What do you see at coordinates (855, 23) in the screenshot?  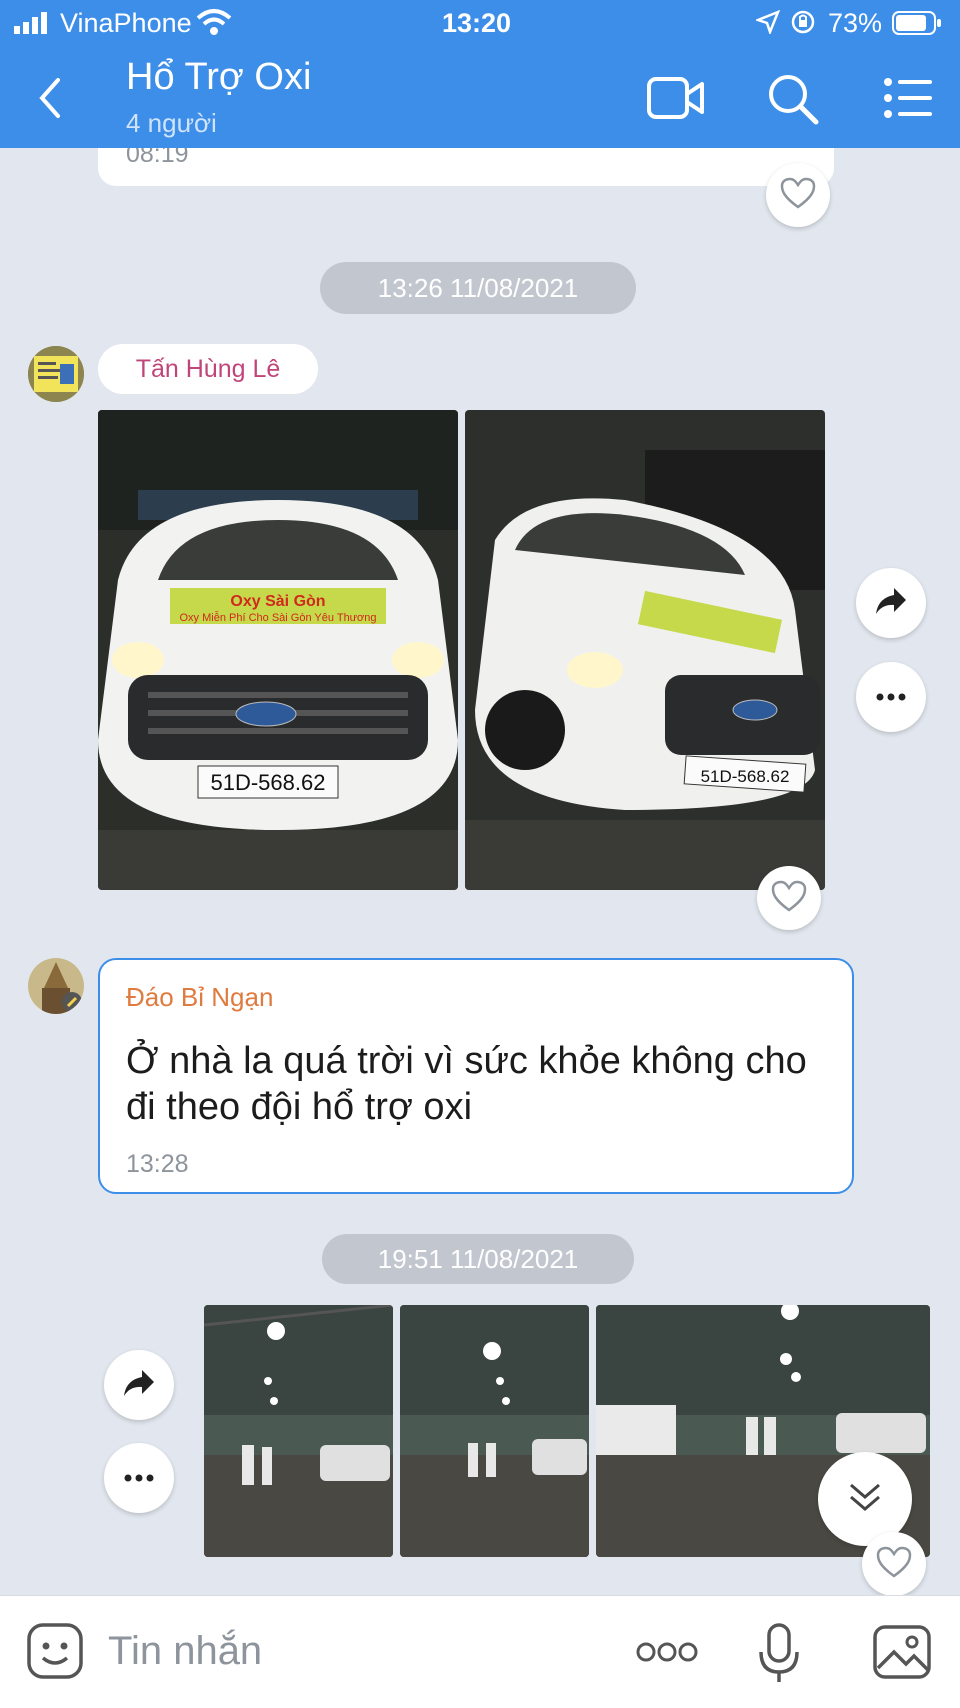 I see `battery-percent: 73%` at bounding box center [855, 23].